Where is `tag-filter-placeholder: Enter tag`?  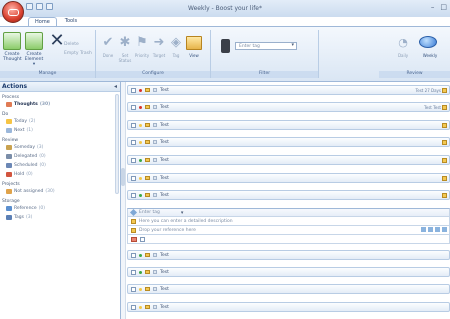 tag-filter-placeholder: Enter tag is located at coordinates (249, 46).